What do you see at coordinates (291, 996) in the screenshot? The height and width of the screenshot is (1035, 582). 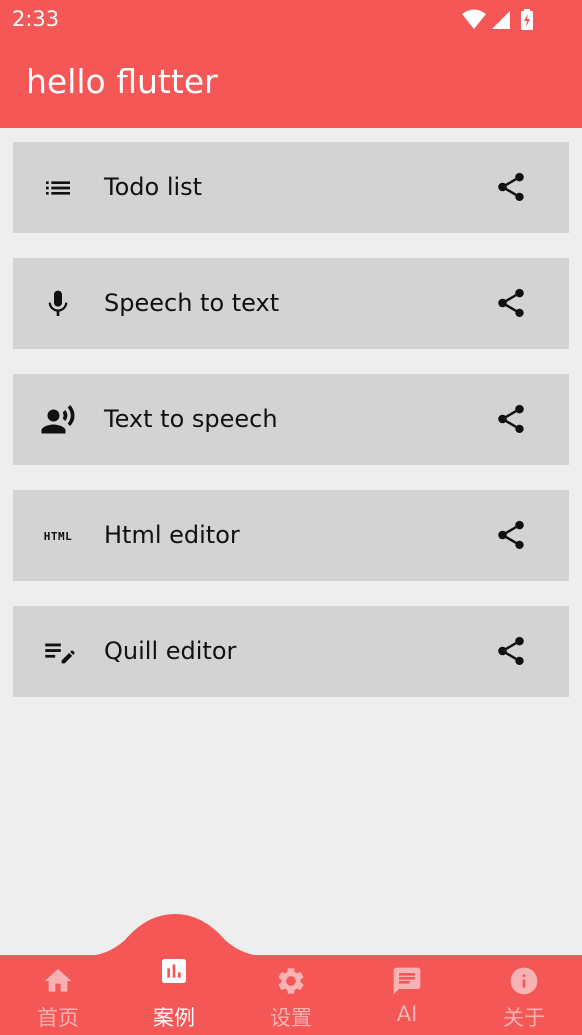 I see `nav-settings: 设置` at bounding box center [291, 996].